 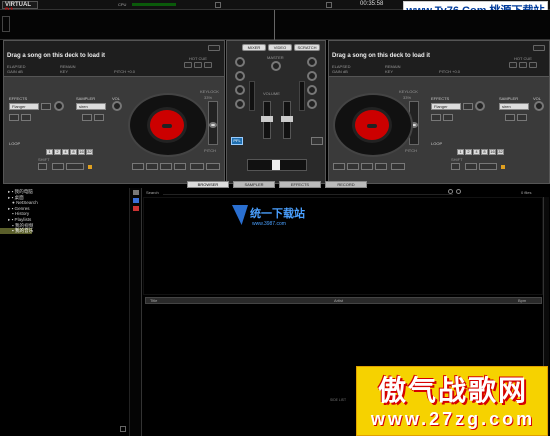 What do you see at coordinates (240, 62) in the screenshot?
I see `gain-knob-left` at bounding box center [240, 62].